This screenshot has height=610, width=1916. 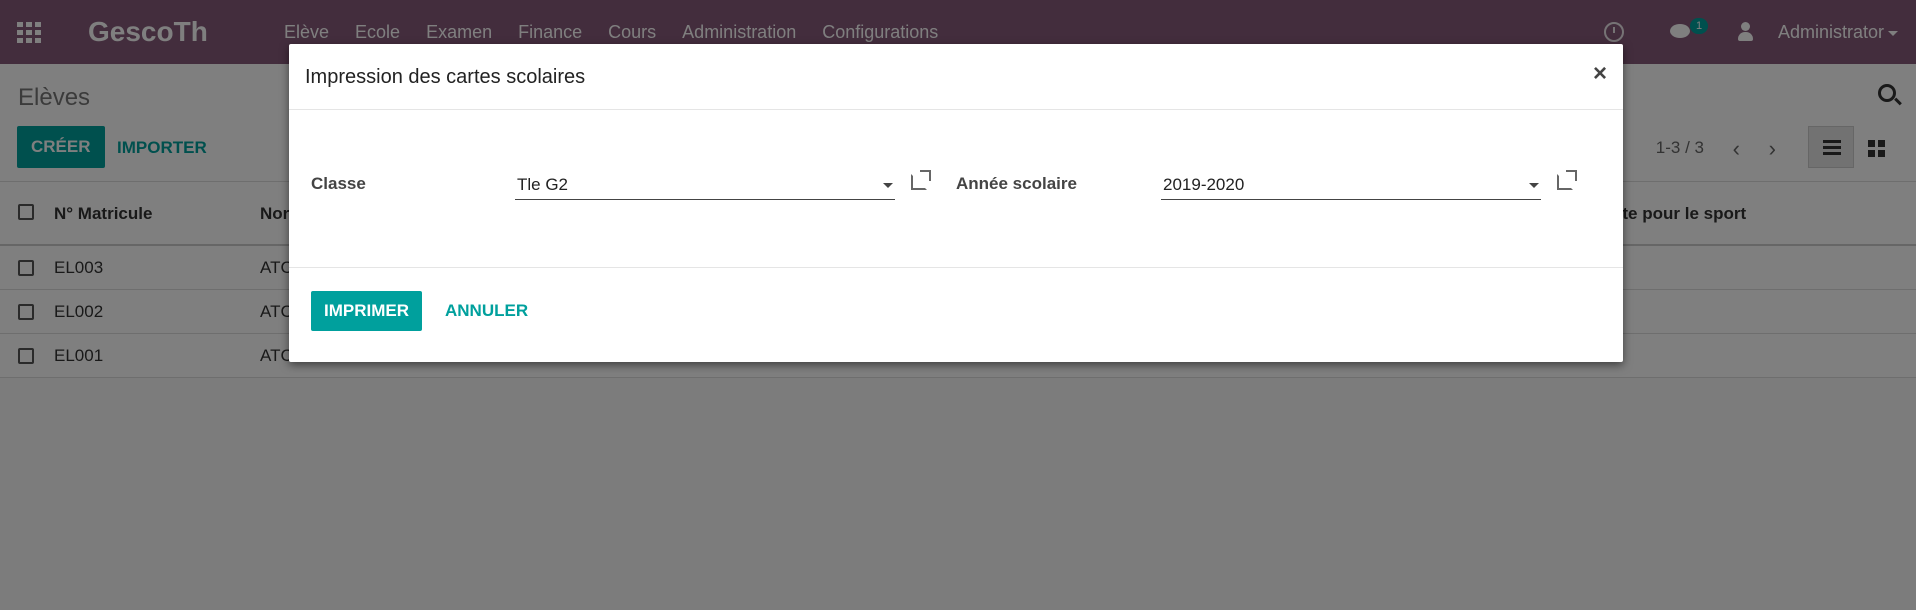 What do you see at coordinates (1600, 74) in the screenshot?
I see `close-icon: ×` at bounding box center [1600, 74].